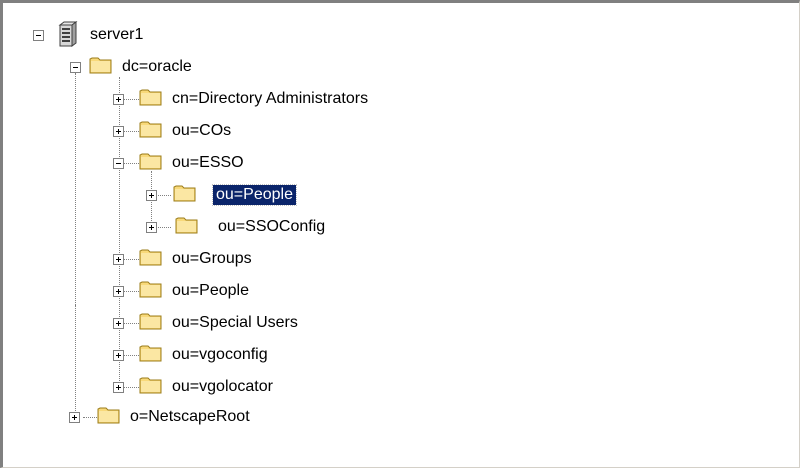 Image resolution: width=800 pixels, height=468 pixels. What do you see at coordinates (116, 35) in the screenshot?
I see `tree-label-server1: server1` at bounding box center [116, 35].